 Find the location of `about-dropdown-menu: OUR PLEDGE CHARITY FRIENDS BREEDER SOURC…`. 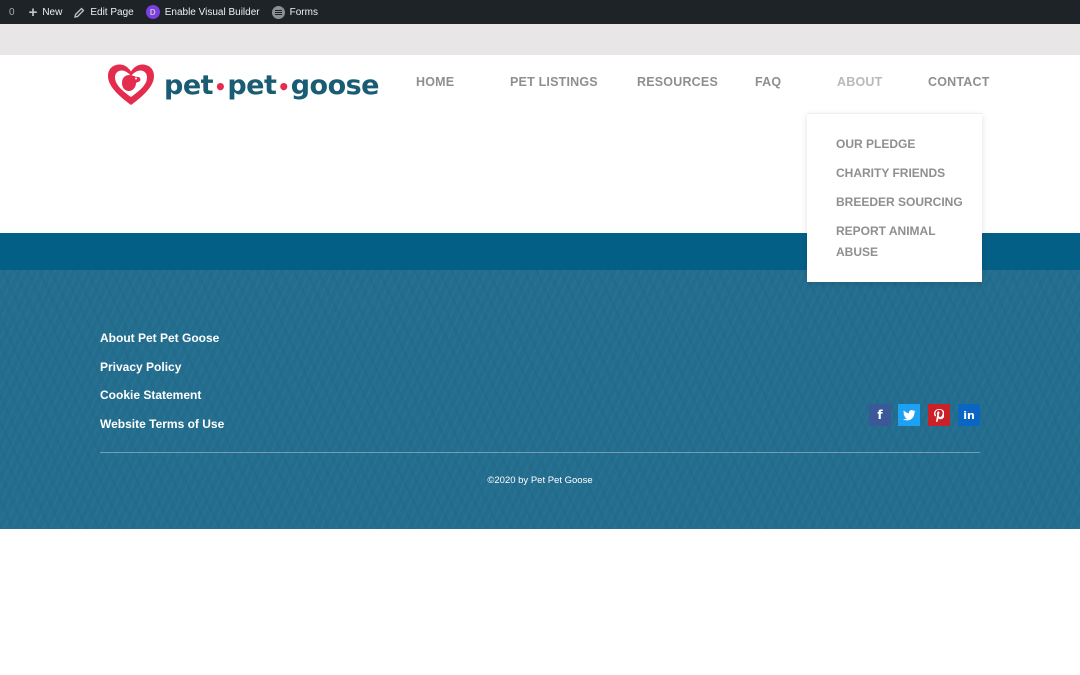

about-dropdown-menu: OUR PLEDGE CHARITY FRIENDS BREEDER SOURC… is located at coordinates (894, 197).